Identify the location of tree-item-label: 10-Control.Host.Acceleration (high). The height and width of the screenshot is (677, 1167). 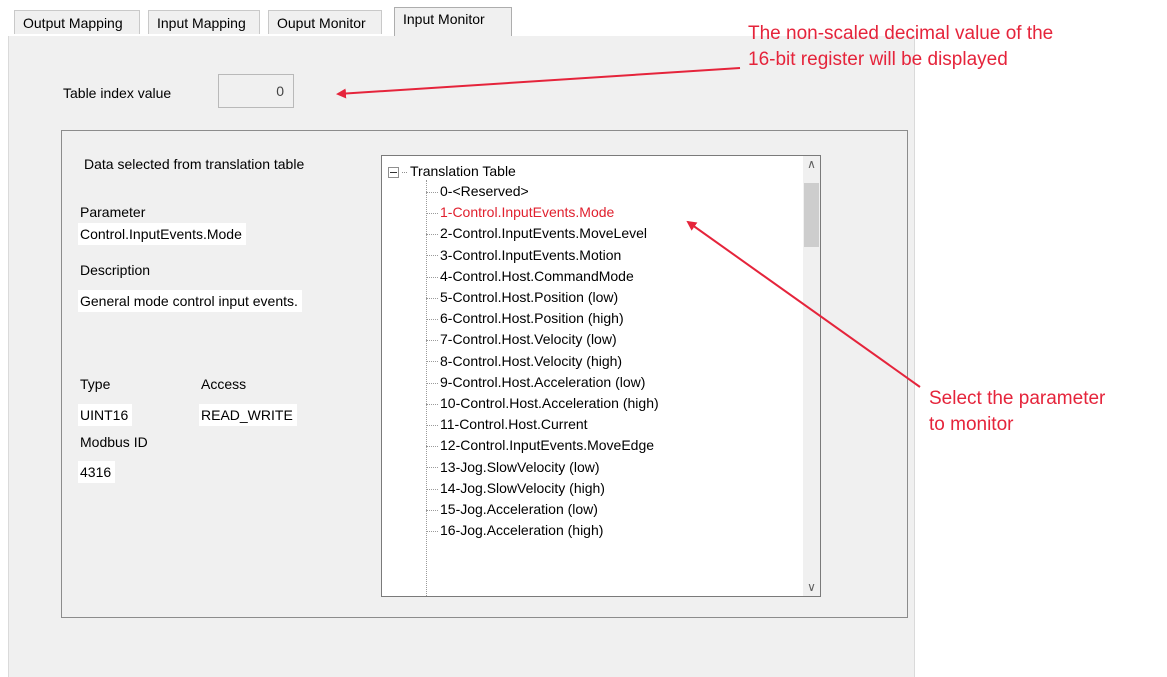
(549, 403).